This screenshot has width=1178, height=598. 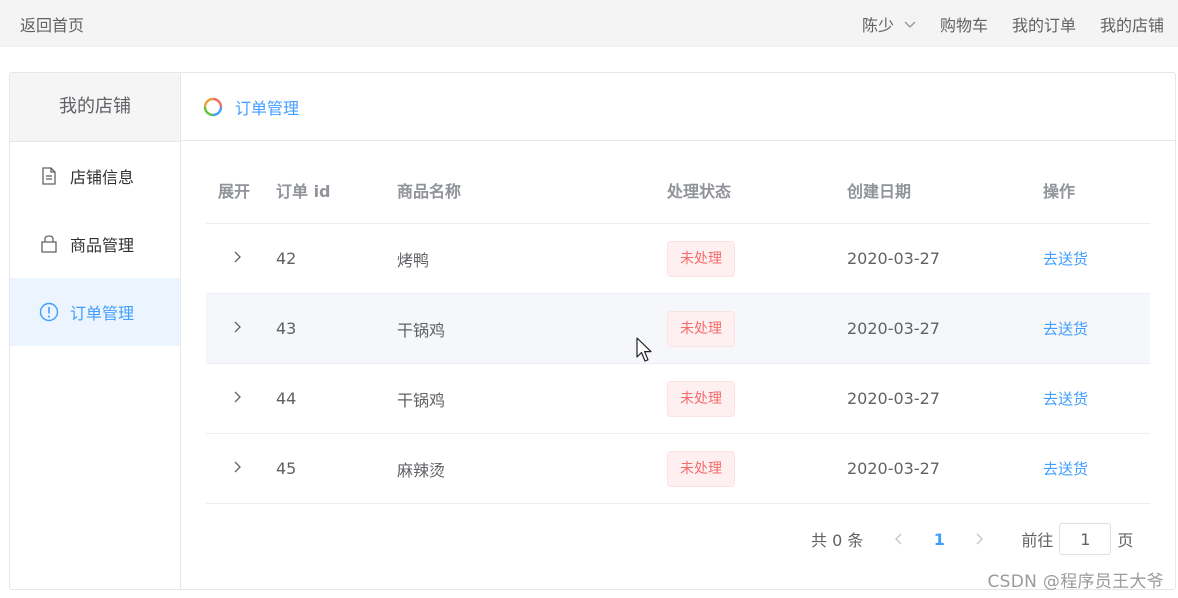 I want to click on user-menu: 陈少, so click(x=889, y=24).